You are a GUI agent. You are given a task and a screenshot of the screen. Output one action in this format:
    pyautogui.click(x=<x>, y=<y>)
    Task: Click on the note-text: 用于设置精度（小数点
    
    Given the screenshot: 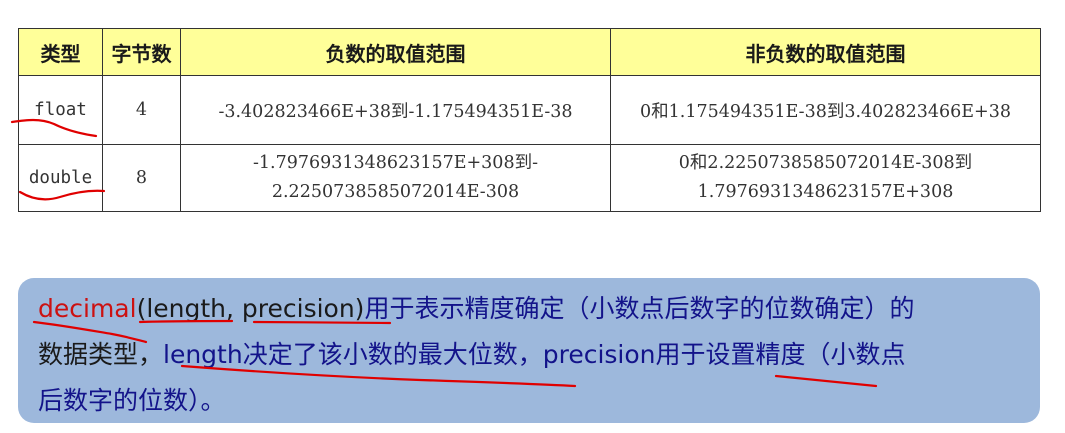 What is the action you would take?
    pyautogui.click(x=780, y=354)
    